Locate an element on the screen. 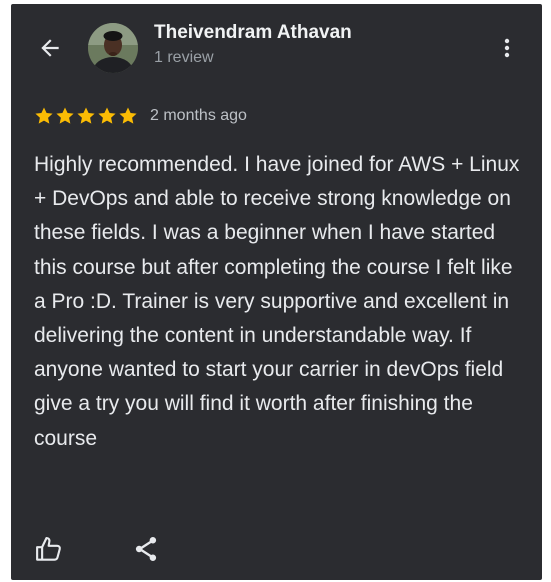 The width and height of the screenshot is (551, 582). share-button is located at coordinates (147, 550).